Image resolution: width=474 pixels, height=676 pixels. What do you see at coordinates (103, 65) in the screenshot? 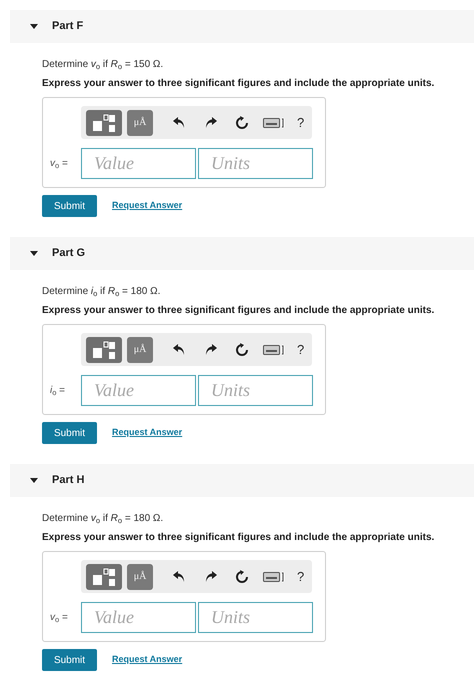
I see `question-text: Determine v$_{o}$ if R$_{o}$ = 150 Ω.` at bounding box center [103, 65].